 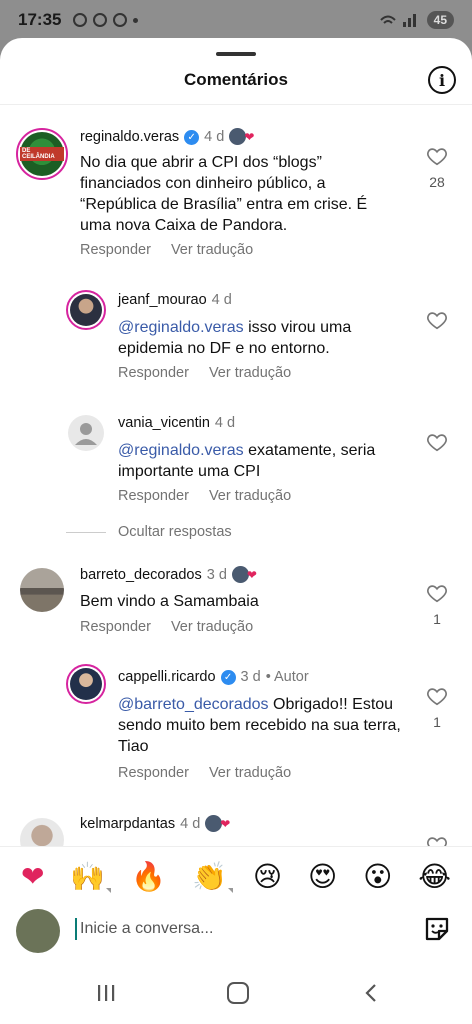 What do you see at coordinates (76, 929) in the screenshot?
I see `text-caret` at bounding box center [76, 929].